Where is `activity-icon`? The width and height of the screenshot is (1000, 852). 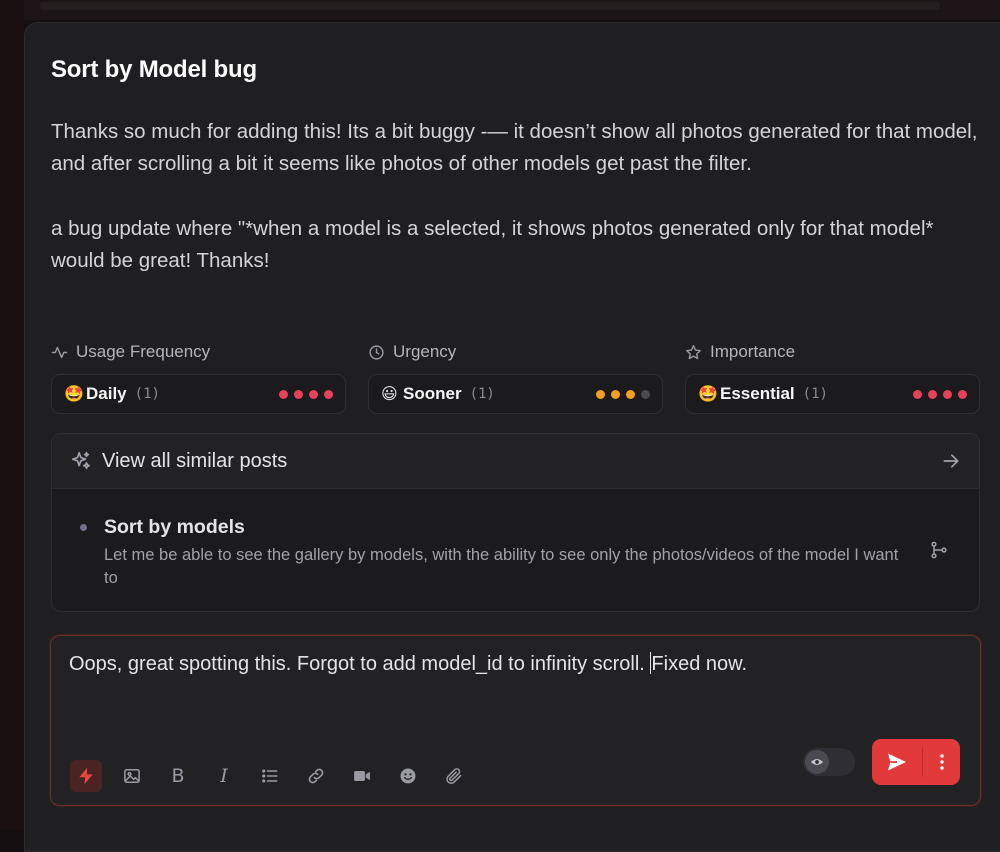
activity-icon is located at coordinates (59, 352).